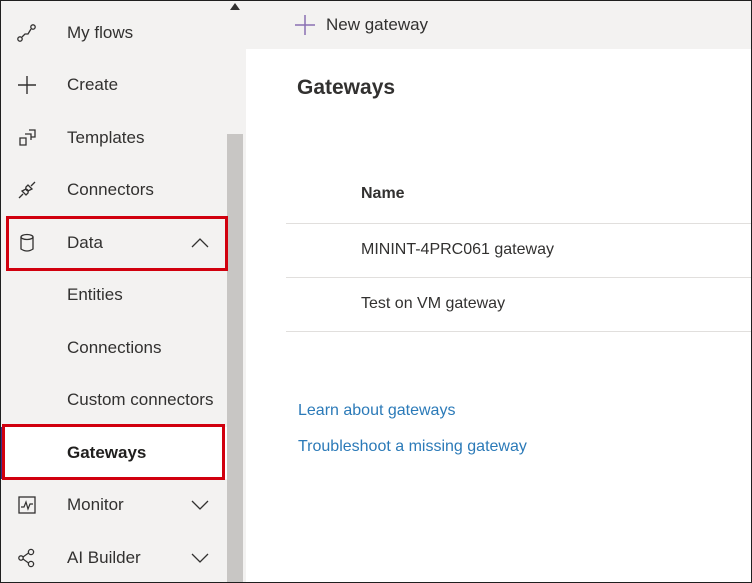  Describe the element at coordinates (412, 447) in the screenshot. I see `troubleshoot-gateway-link: Troubleshoot a missing gateway` at that location.